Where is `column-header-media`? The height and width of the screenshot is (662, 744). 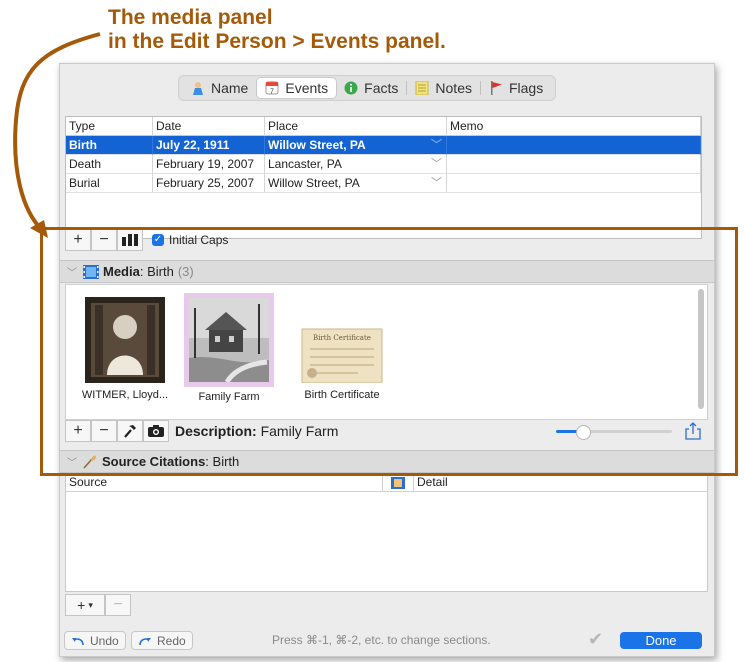 column-header-media is located at coordinates (398, 483).